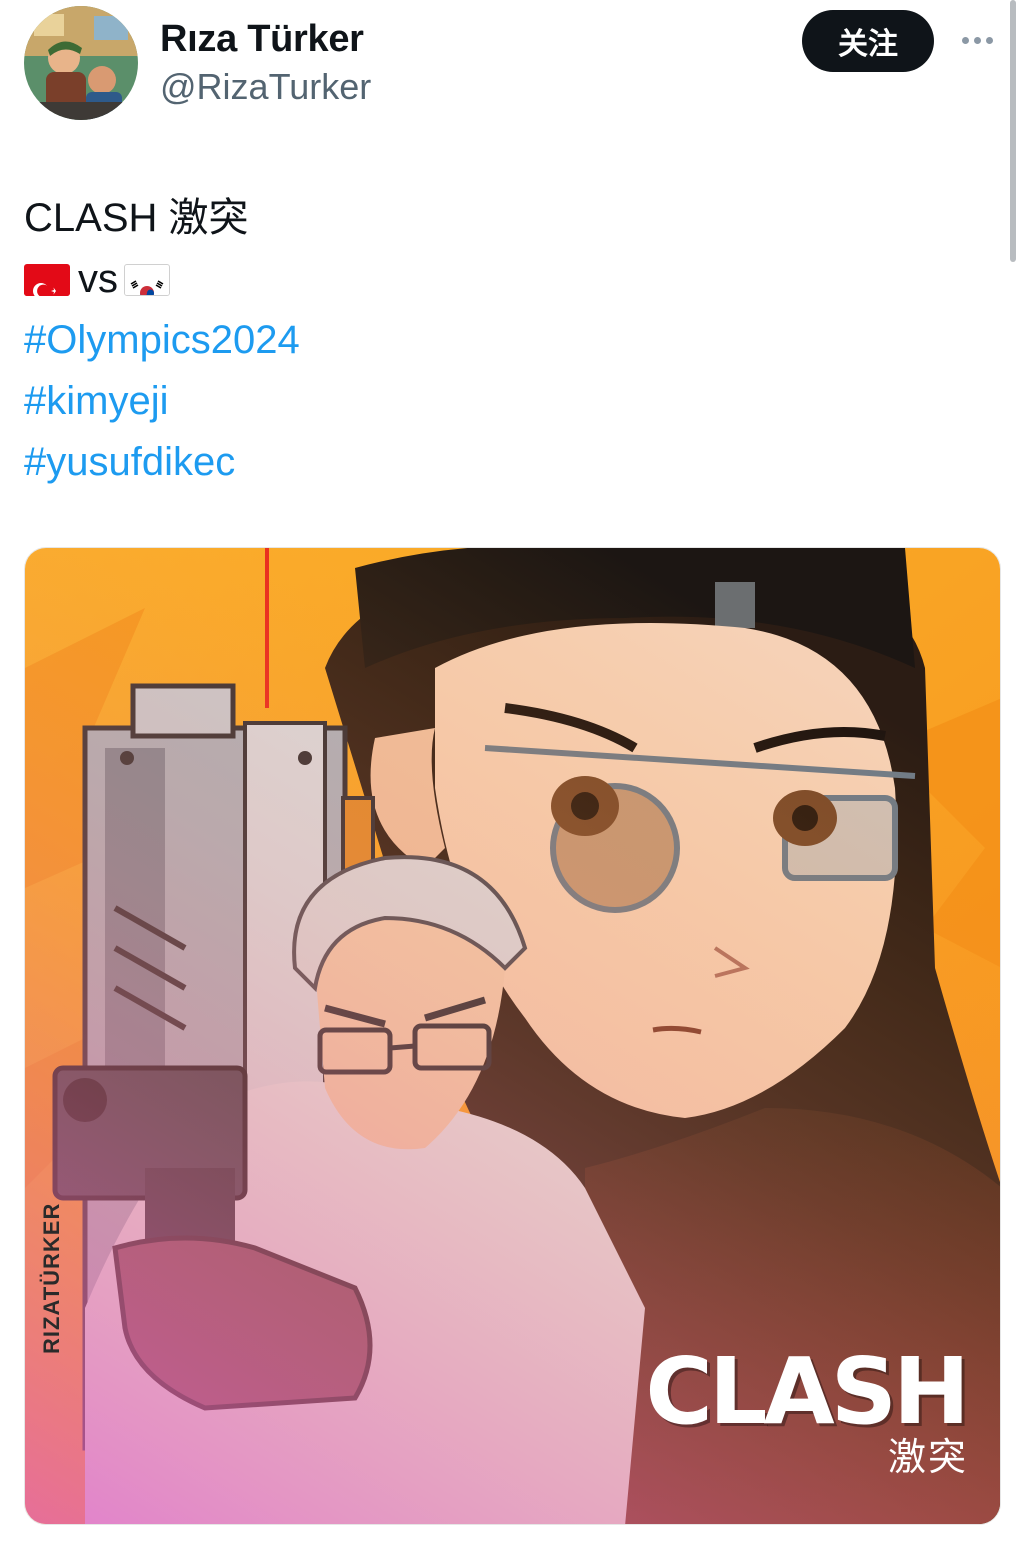  I want to click on tweet-title-line: CLASH 激突, so click(162, 218).